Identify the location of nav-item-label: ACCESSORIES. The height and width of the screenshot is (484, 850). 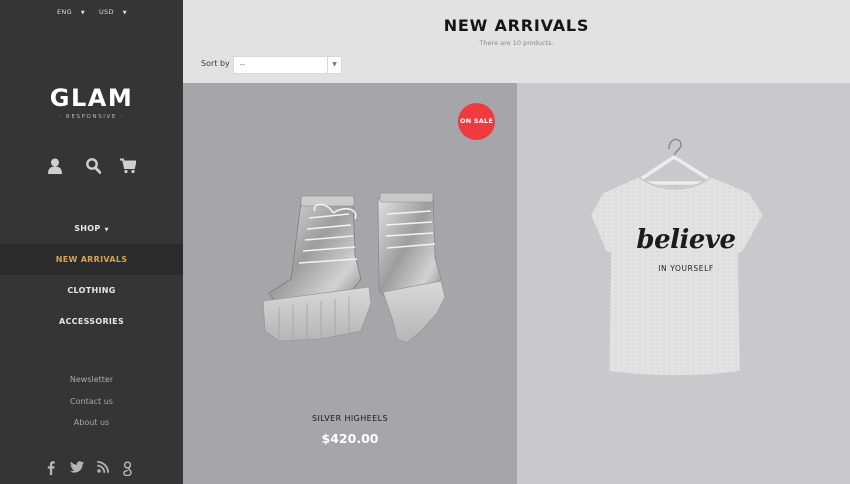
(91, 321).